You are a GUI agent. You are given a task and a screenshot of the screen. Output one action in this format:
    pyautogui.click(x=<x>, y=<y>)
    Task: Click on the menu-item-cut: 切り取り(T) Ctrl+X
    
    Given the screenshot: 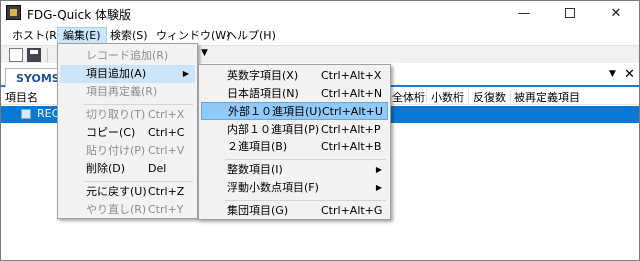 What is the action you would take?
    pyautogui.click(x=127, y=115)
    